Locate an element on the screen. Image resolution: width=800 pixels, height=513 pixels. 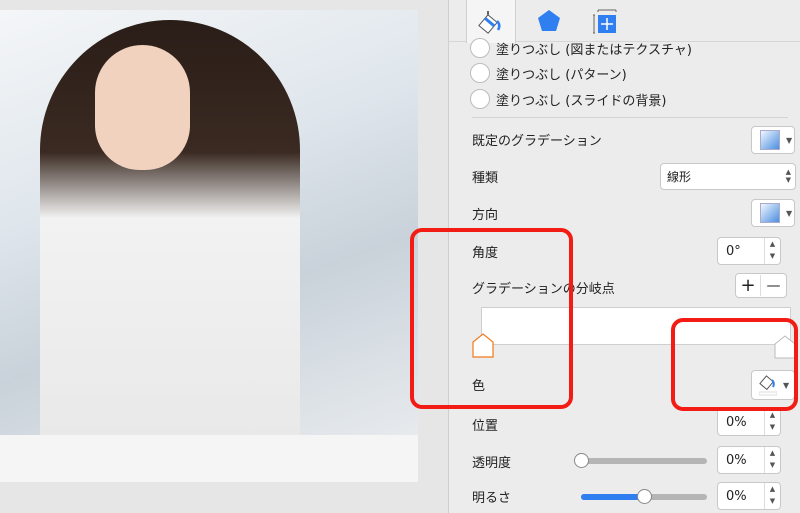
face-image is located at coordinates (142, 107).